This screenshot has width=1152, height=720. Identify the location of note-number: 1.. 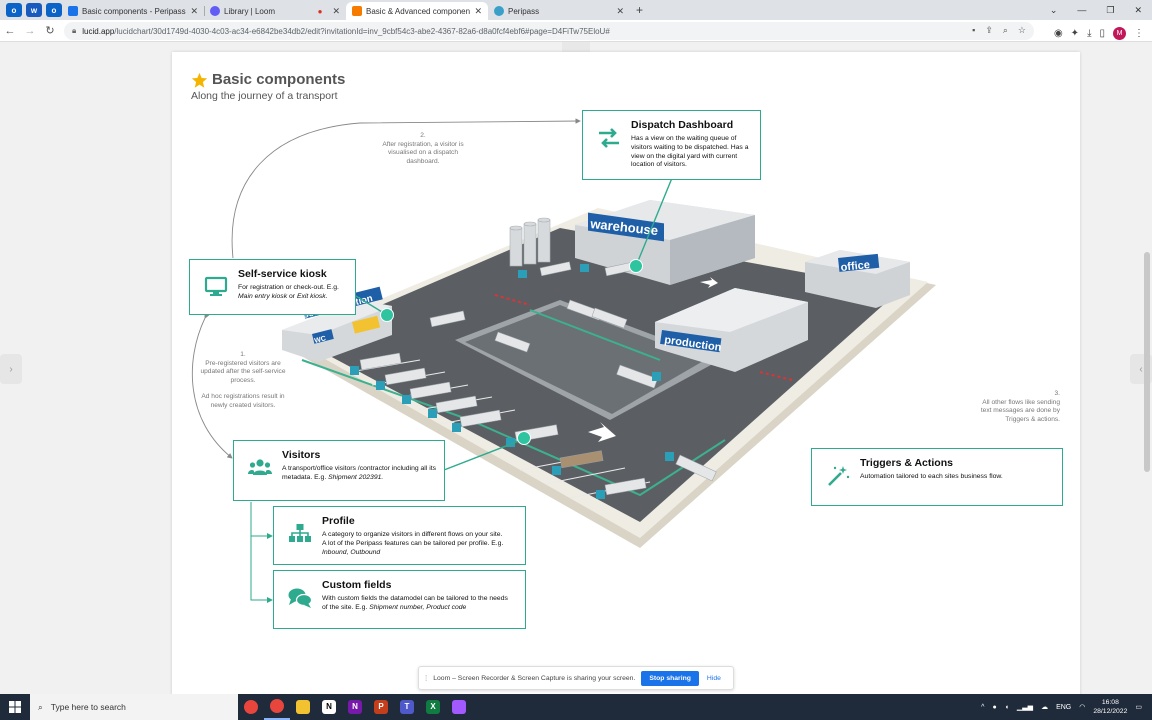
(243, 354).